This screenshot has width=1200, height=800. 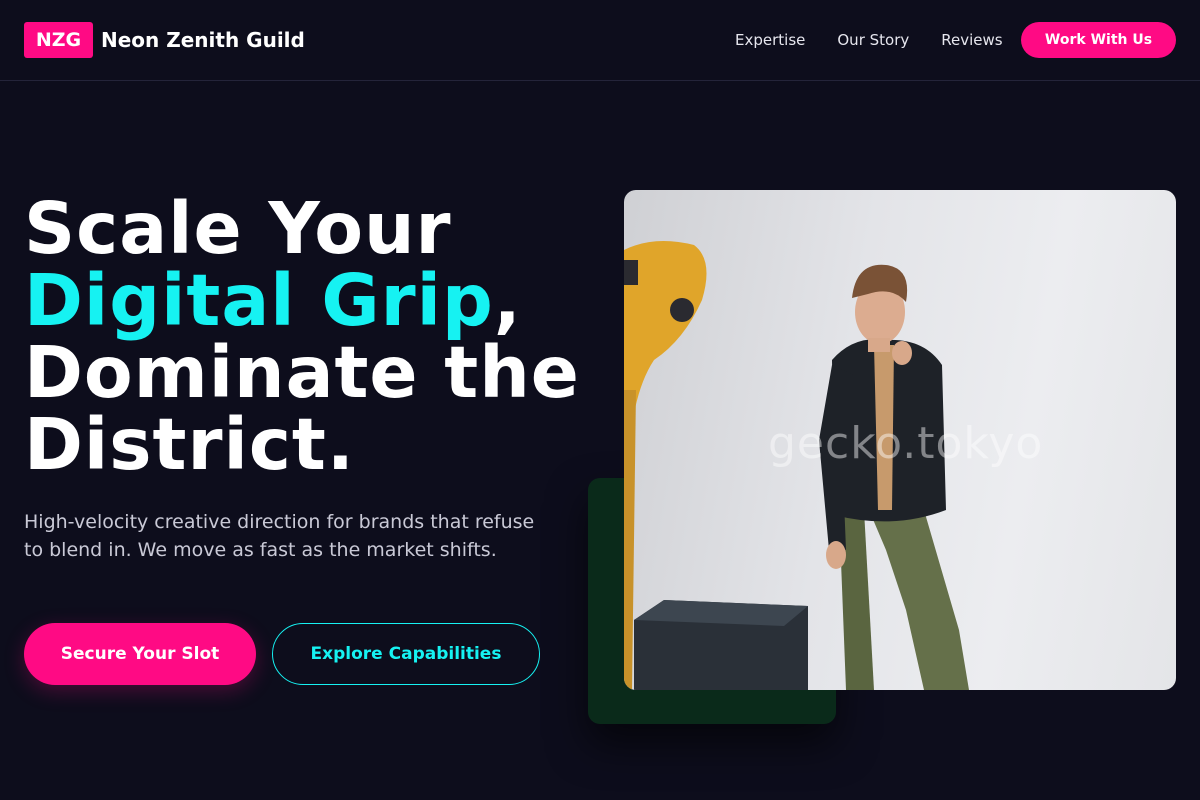 I want to click on headline-line-3: Dominate the, so click(x=302, y=372).